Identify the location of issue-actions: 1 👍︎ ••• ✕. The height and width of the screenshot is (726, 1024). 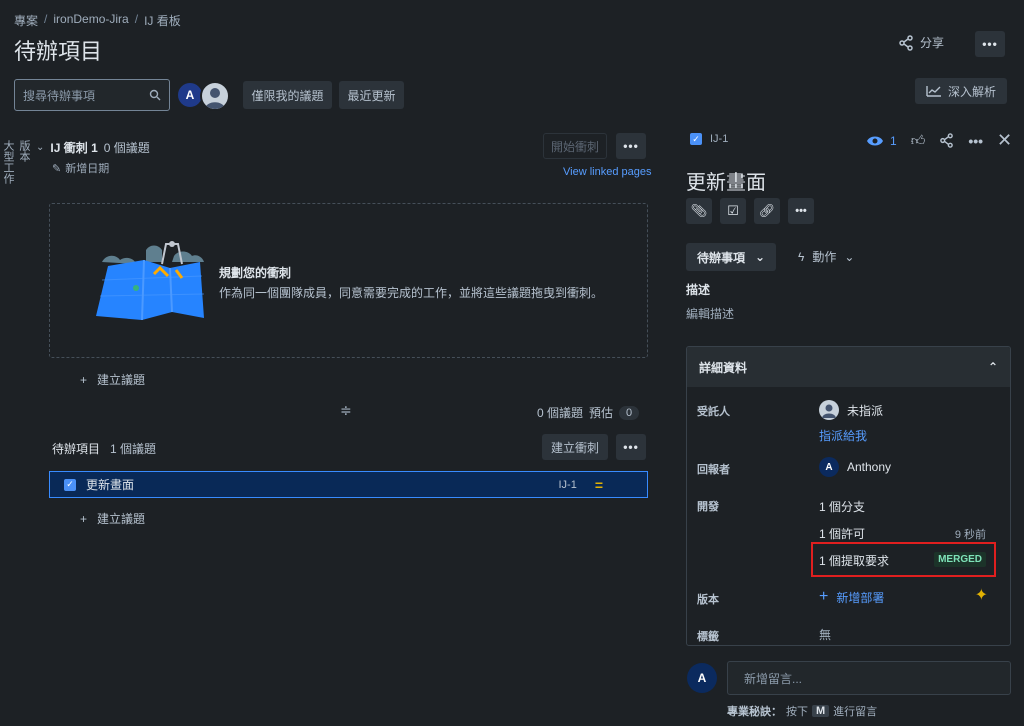
(939, 140).